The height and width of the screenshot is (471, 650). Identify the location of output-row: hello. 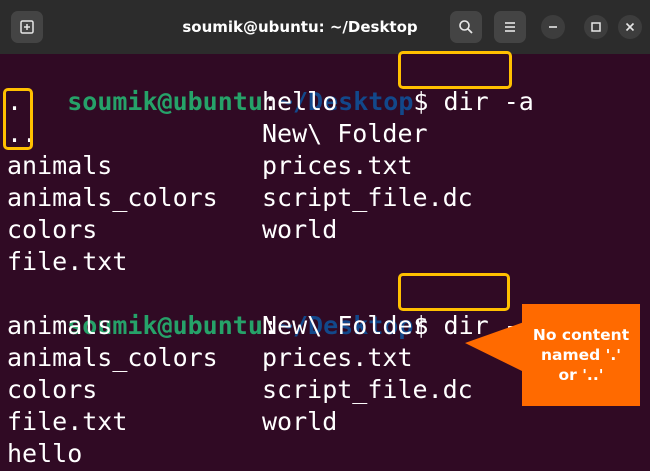
(44, 454).